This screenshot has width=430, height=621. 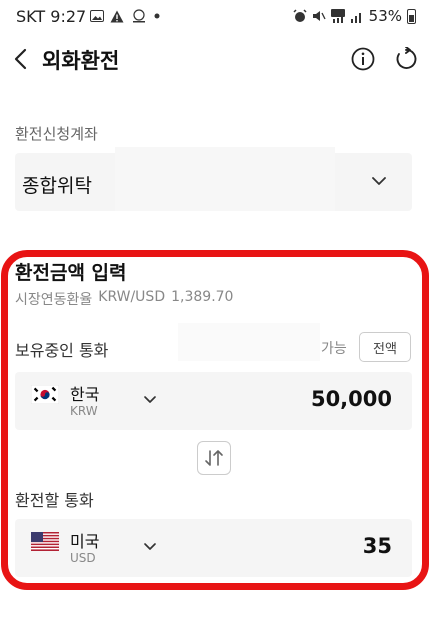 What do you see at coordinates (81, 61) in the screenshot?
I see `page-title: 외화환전` at bounding box center [81, 61].